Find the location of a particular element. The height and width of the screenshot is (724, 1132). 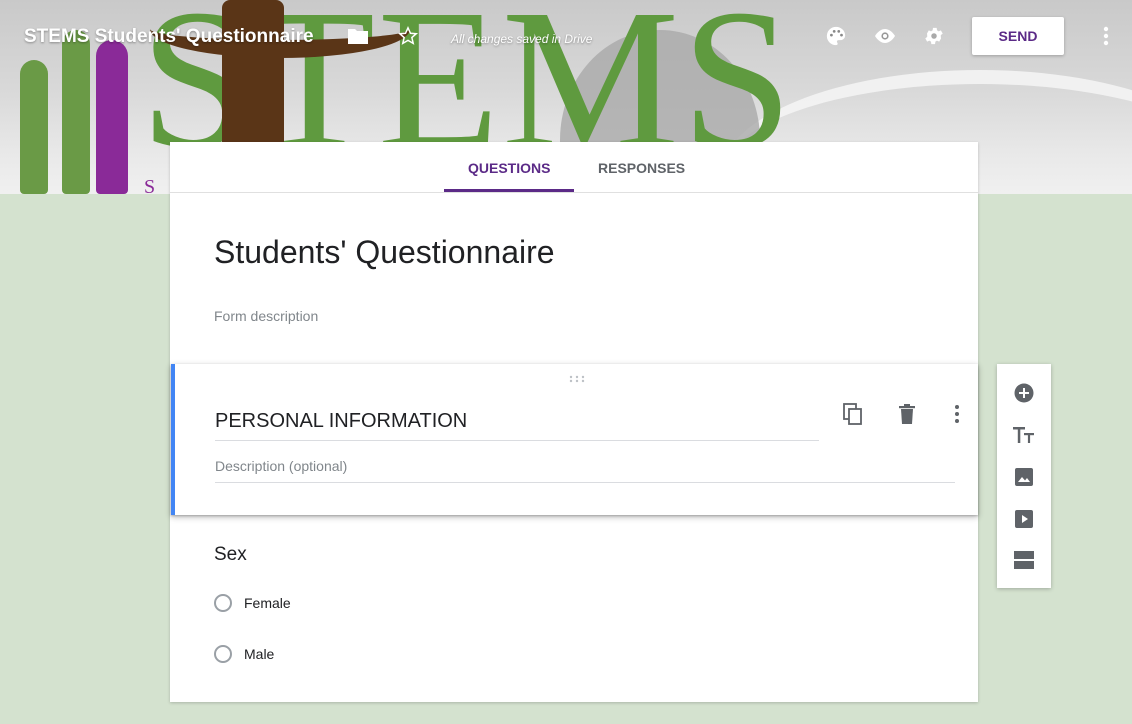

section-title-field: PERSONAL INFORMATION is located at coordinates (517, 425).